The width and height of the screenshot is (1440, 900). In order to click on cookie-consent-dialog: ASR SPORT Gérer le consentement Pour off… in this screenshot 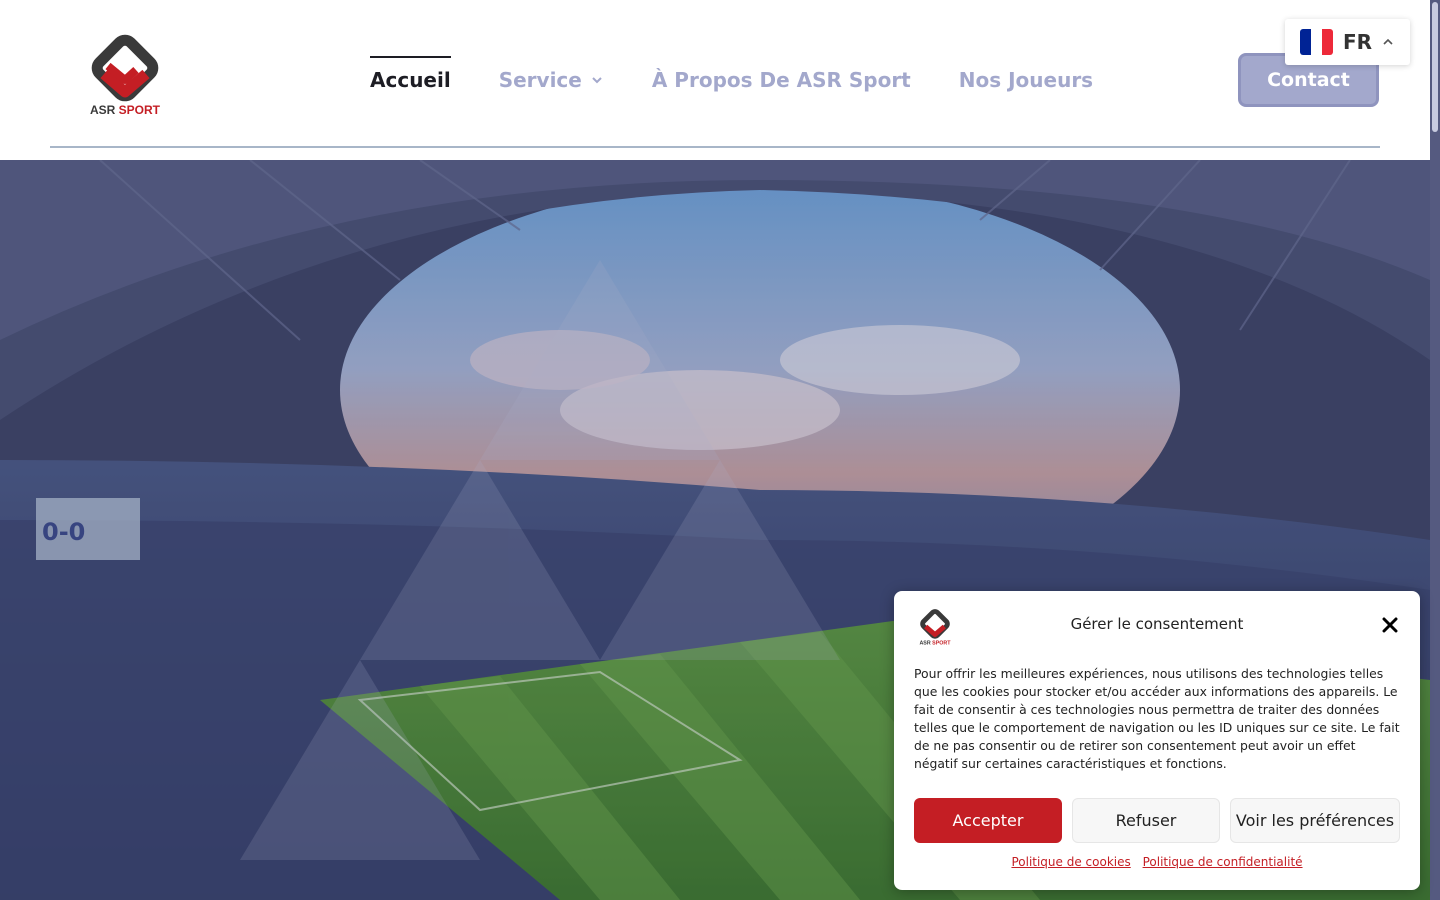, I will do `click(1157, 740)`.